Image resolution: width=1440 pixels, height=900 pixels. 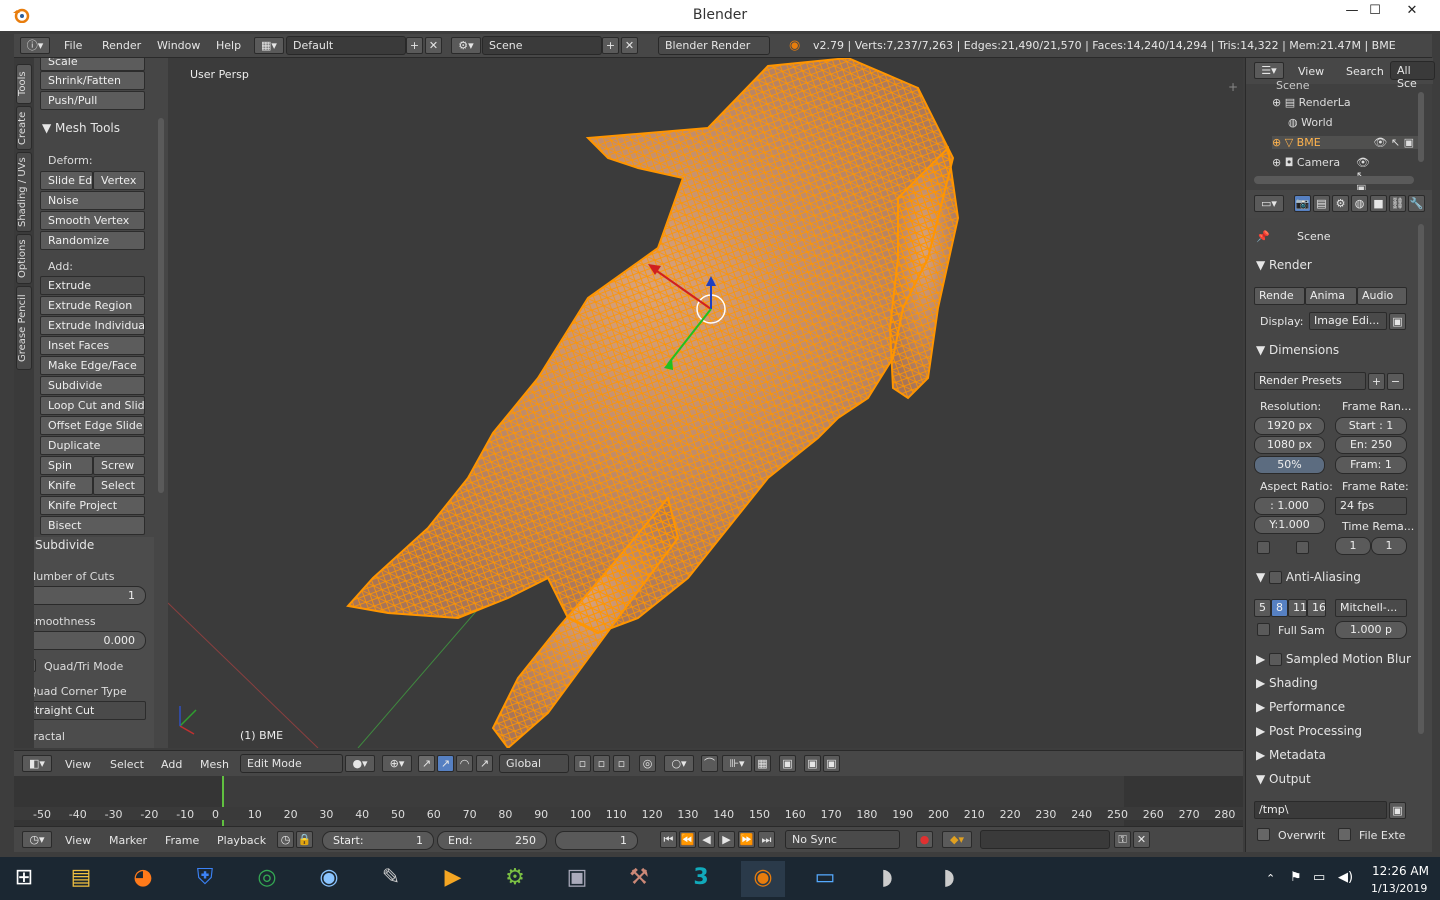 I want to click on outliner-view-menu: View, so click(x=1311, y=71).